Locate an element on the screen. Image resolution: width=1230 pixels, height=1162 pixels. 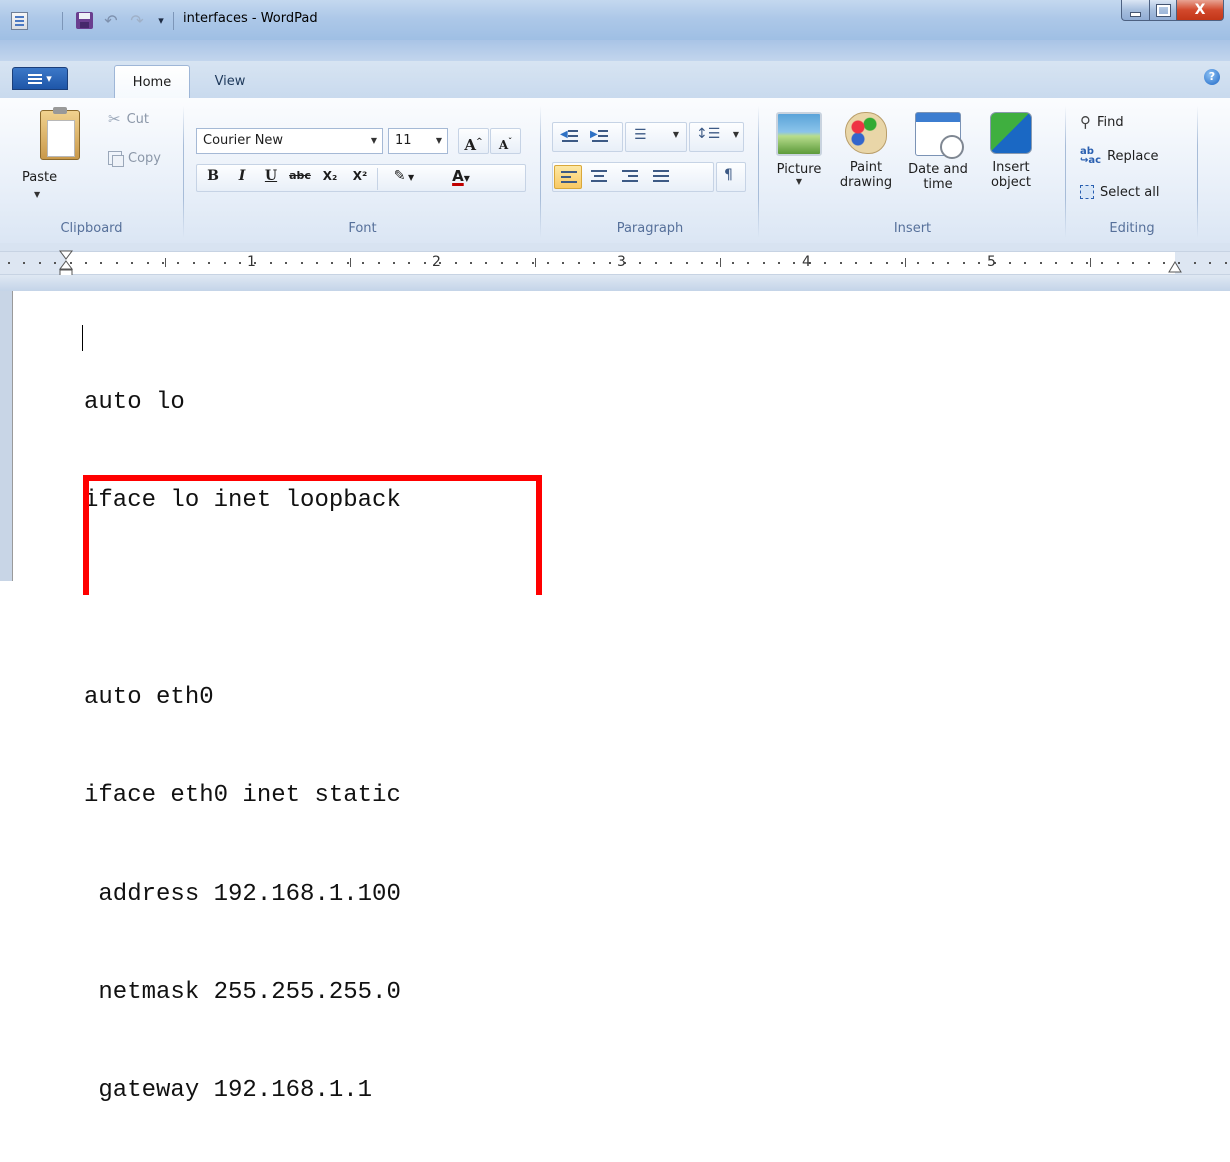
document-line: iface eth0 inet static is located at coordinates (242, 796).